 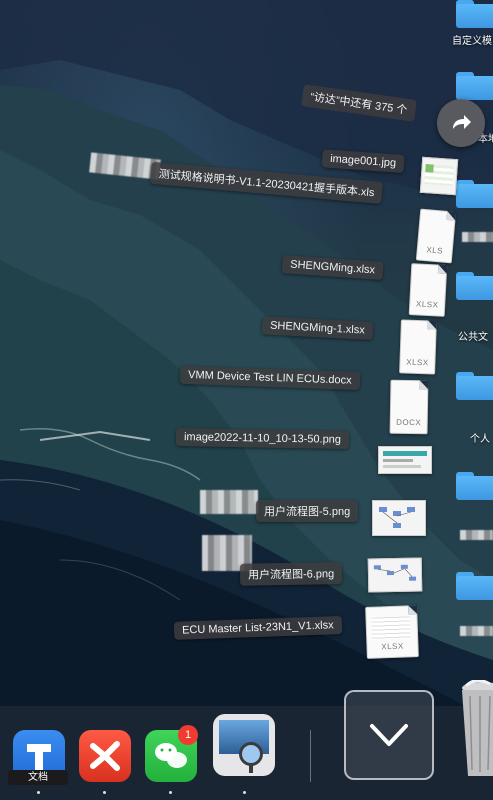 I want to click on desktop-folder-label: 个人, so click(x=480, y=439).